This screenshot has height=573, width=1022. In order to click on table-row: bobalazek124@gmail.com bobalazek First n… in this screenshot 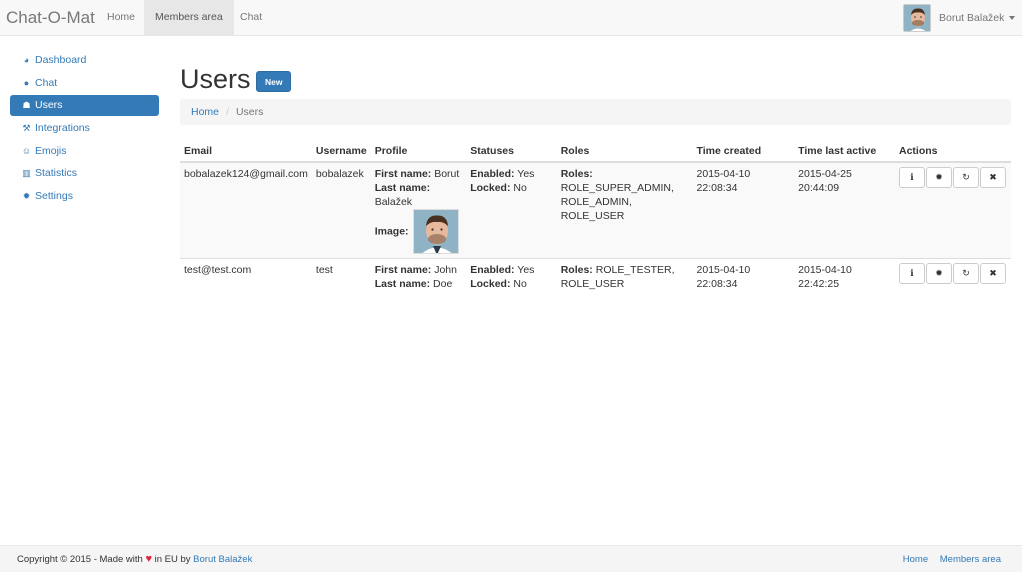, I will do `click(595, 210)`.